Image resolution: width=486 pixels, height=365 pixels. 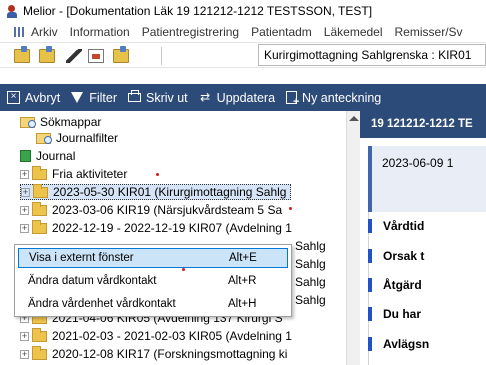 What do you see at coordinates (13, 97) in the screenshot?
I see `close-icon: ×` at bounding box center [13, 97].